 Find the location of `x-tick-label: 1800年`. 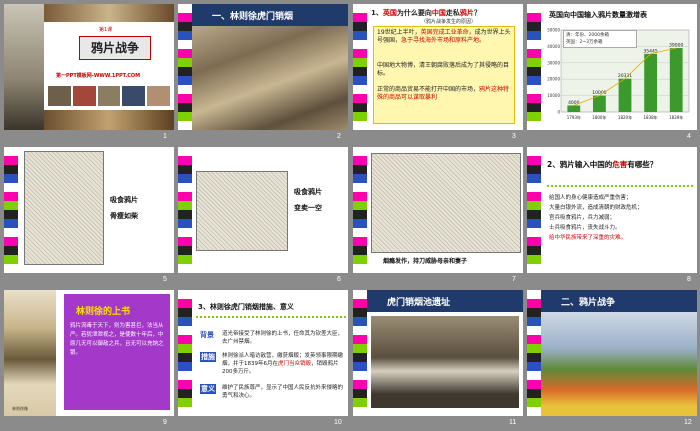

x-tick-label: 1800年 is located at coordinates (599, 117).